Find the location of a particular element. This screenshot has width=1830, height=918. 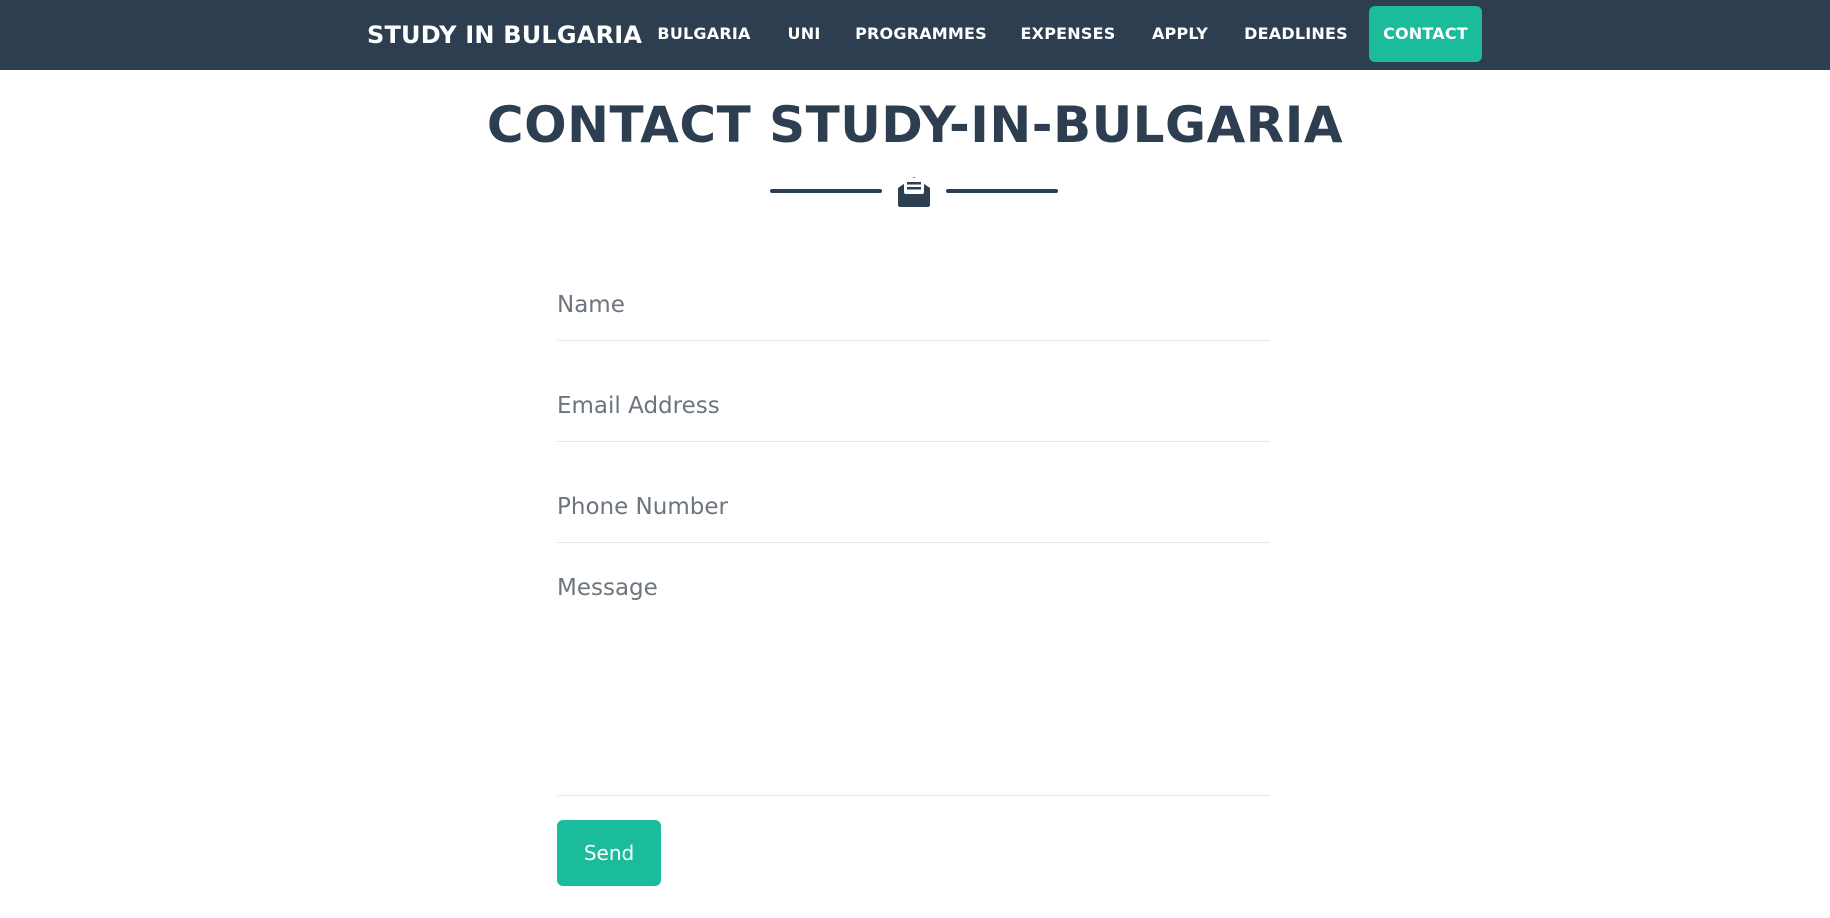

nav-item-deadlines: DEADLINES is located at coordinates (1296, 34).